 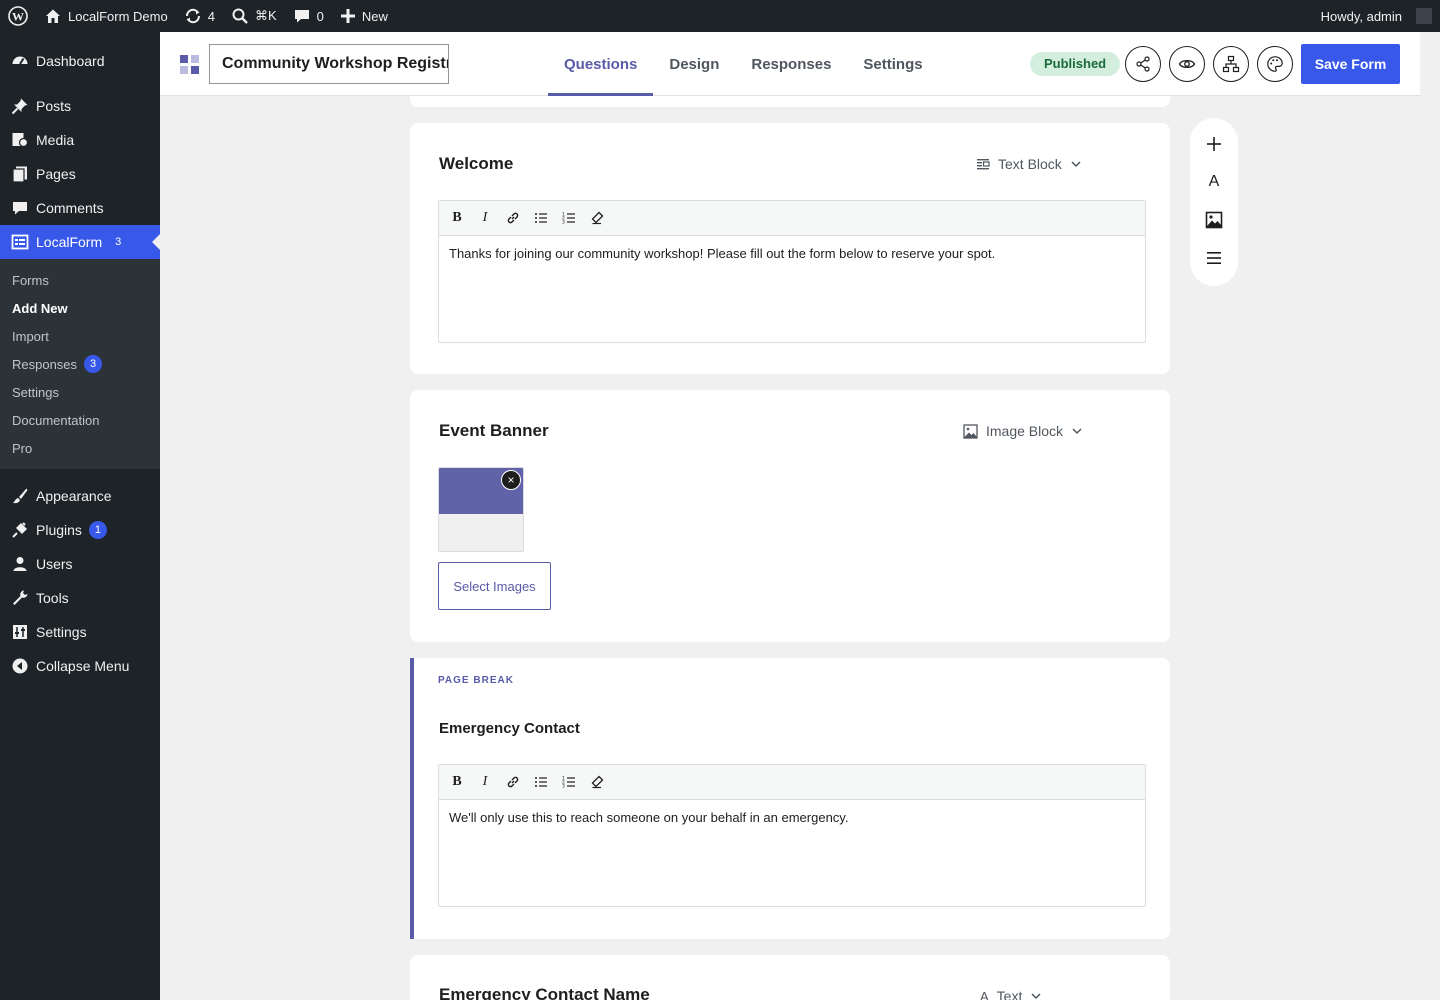 What do you see at coordinates (118, 242) in the screenshot?
I see `localform-count-badge: 3` at bounding box center [118, 242].